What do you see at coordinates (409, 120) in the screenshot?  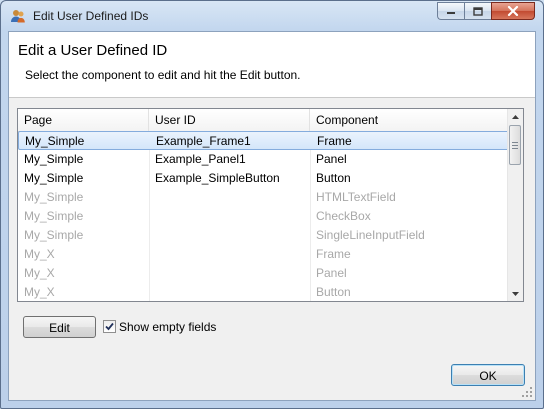 I see `column-header-component: Component` at bounding box center [409, 120].